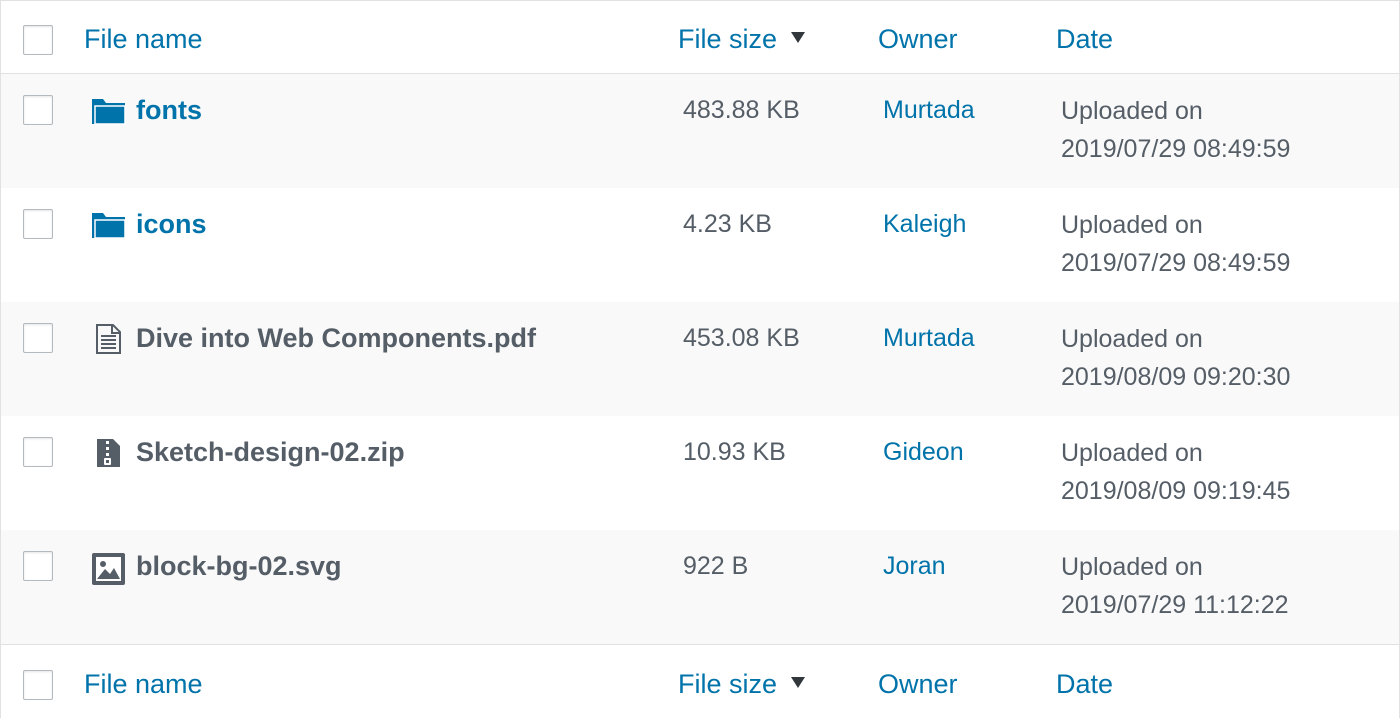 The height and width of the screenshot is (718, 1400). I want to click on column-footer-file-size: File size, so click(742, 684).